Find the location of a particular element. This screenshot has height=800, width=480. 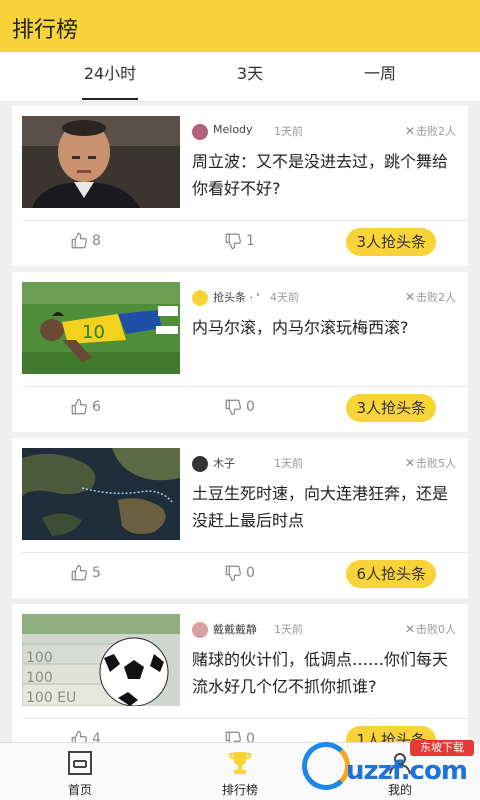

nav-ranking: 排行榜 is located at coordinates (240, 771).